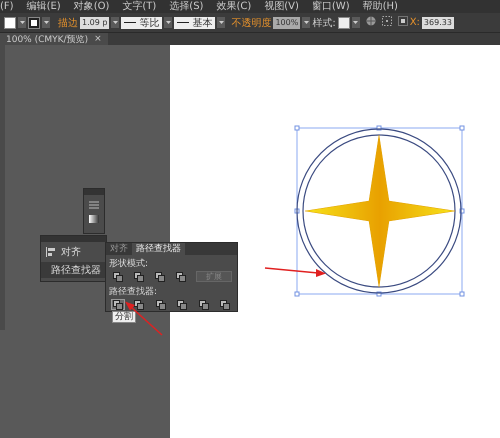 This screenshot has width=500, height=438. What do you see at coordinates (403, 21) in the screenshot?
I see `reference-point-icon` at bounding box center [403, 21].